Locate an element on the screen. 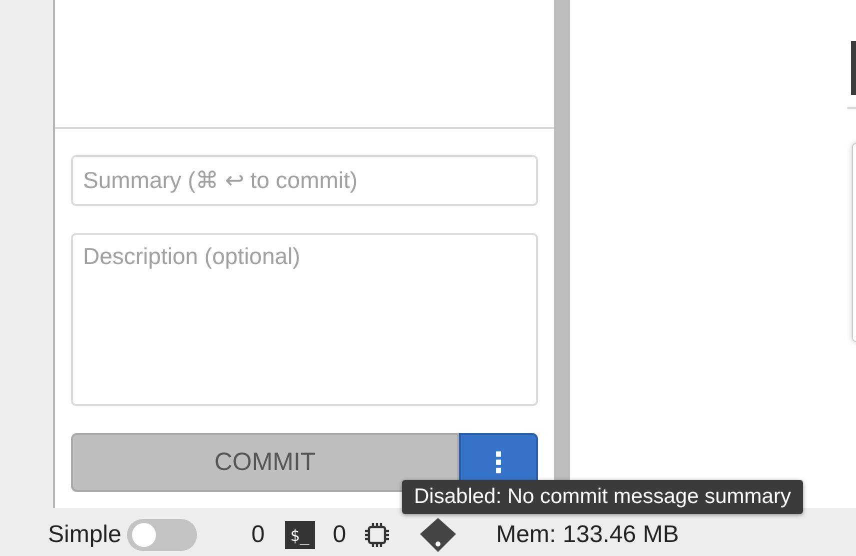 Image resolution: width=856 pixels, height=556 pixels. terminal-icon: $_ is located at coordinates (299, 535).